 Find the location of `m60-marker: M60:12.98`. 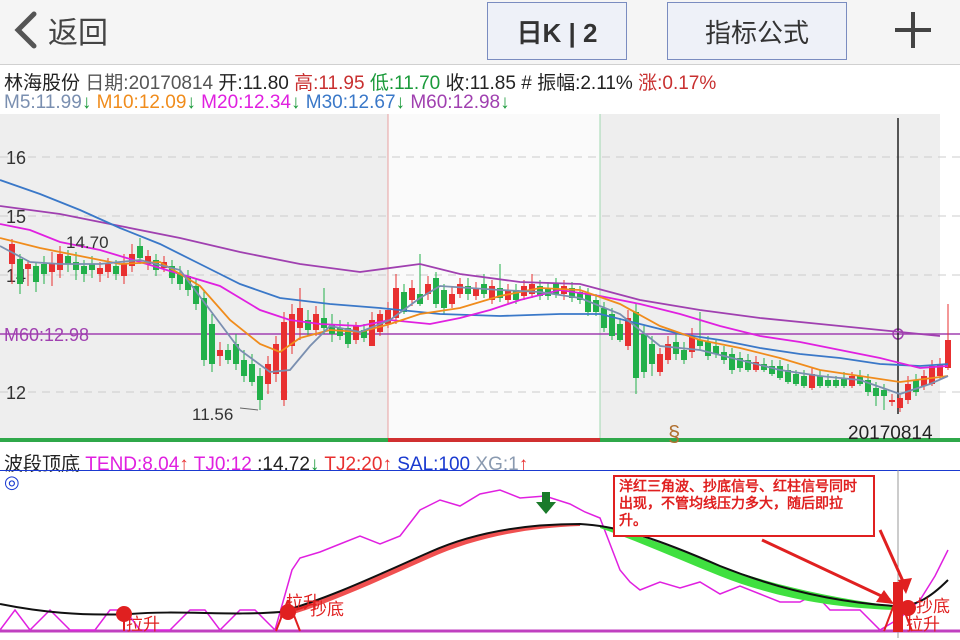

m60-marker: M60:12.98 is located at coordinates (46, 335).